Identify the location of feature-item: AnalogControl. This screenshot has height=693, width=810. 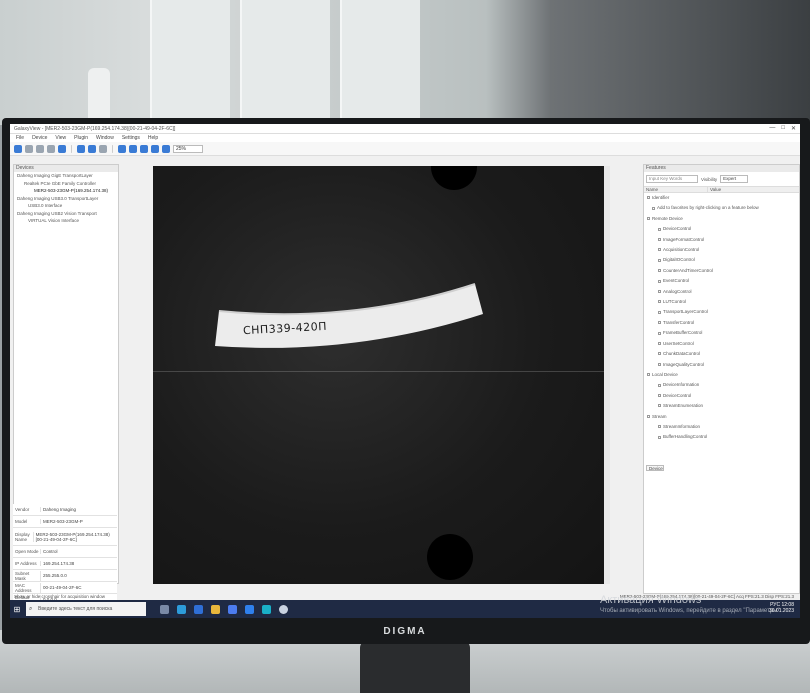
(721, 292).